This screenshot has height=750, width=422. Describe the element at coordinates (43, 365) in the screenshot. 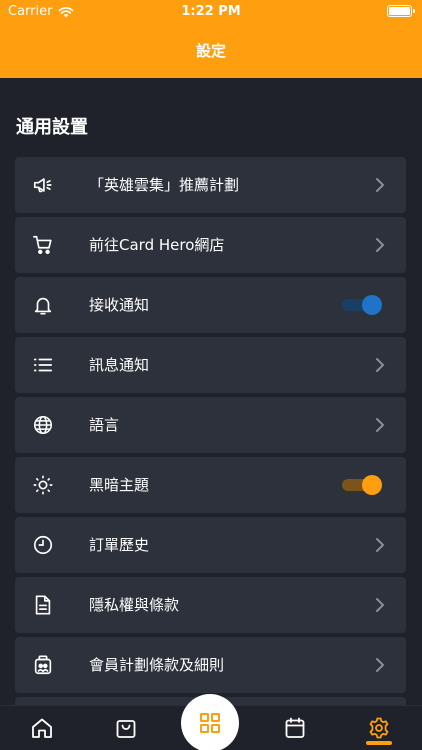

I see `list-icon` at that location.